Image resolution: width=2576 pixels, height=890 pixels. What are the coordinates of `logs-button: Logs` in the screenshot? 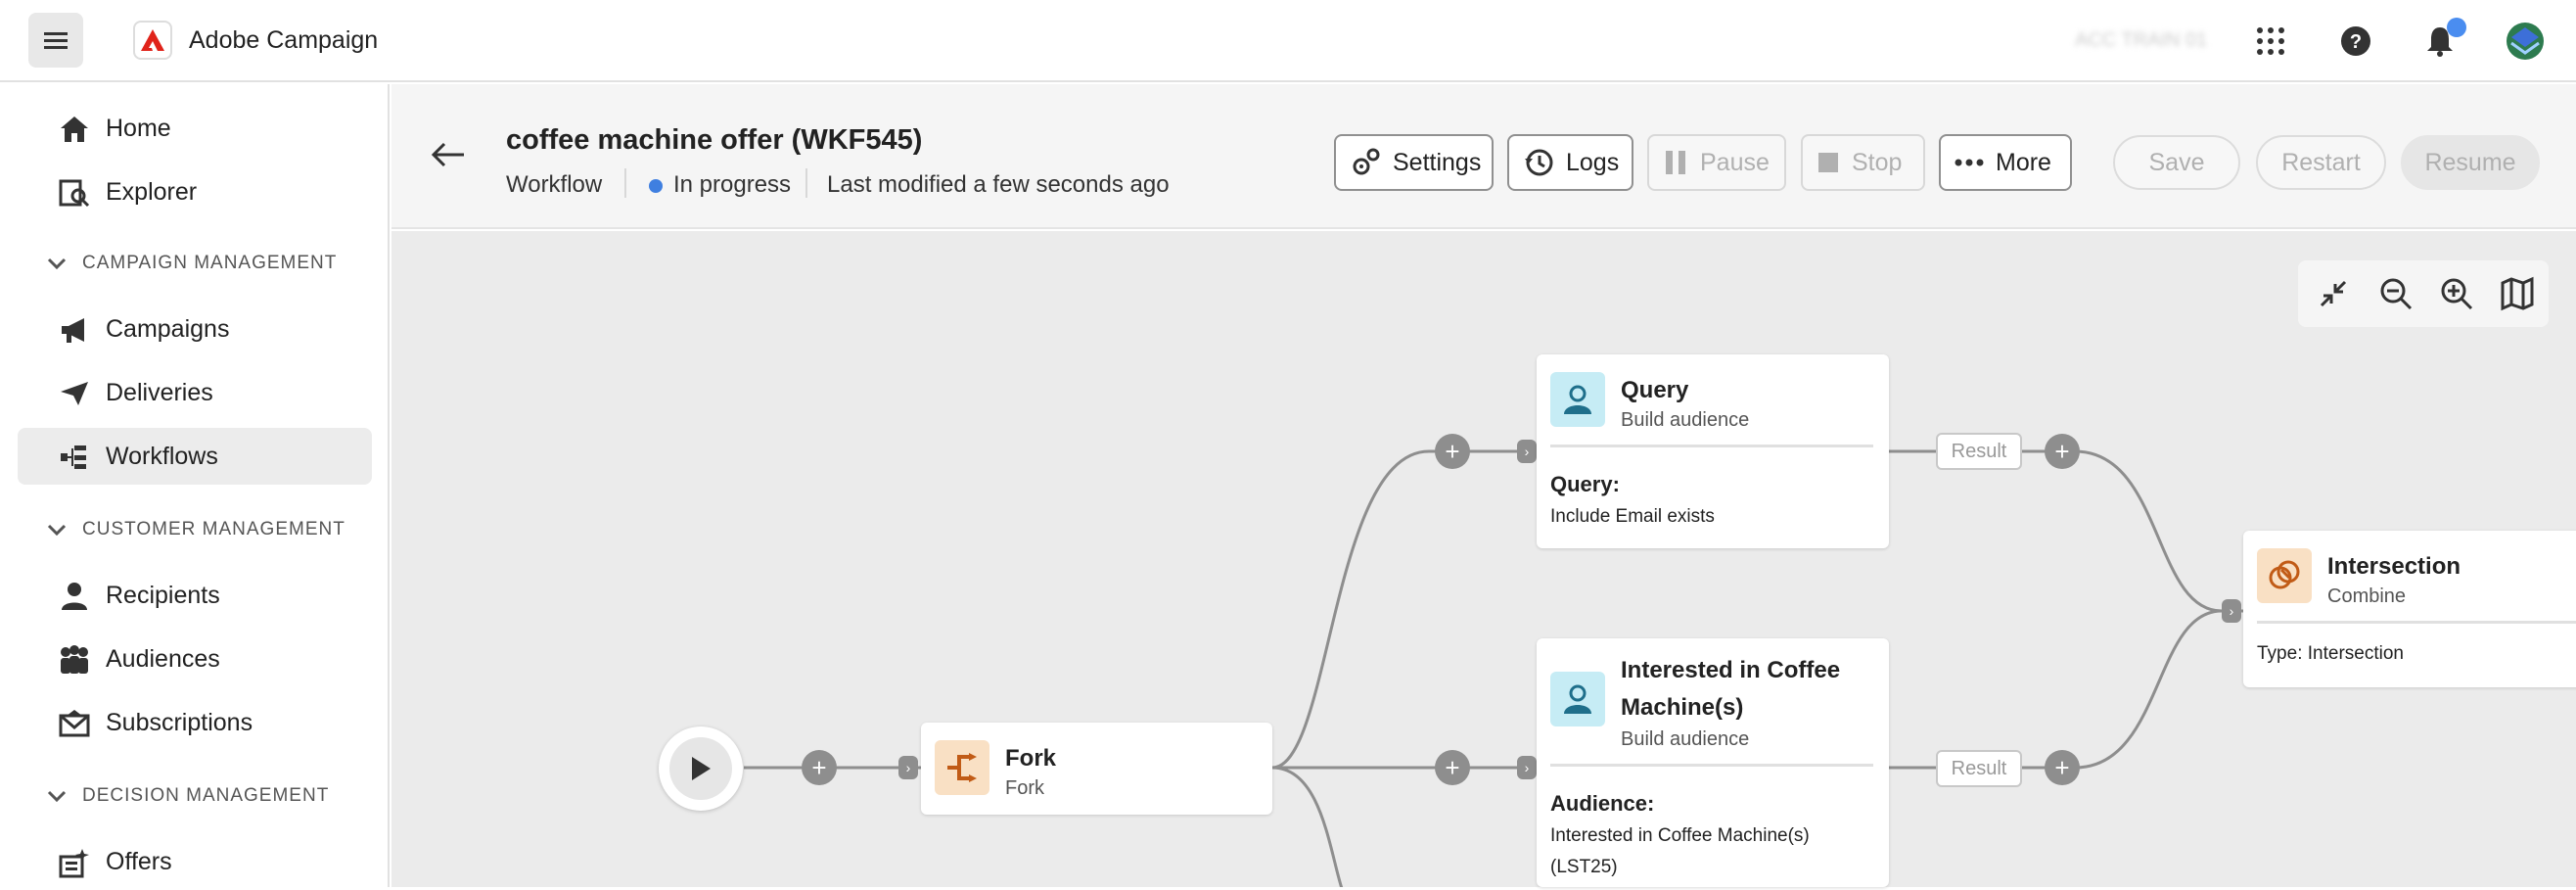 It's located at (1570, 162).